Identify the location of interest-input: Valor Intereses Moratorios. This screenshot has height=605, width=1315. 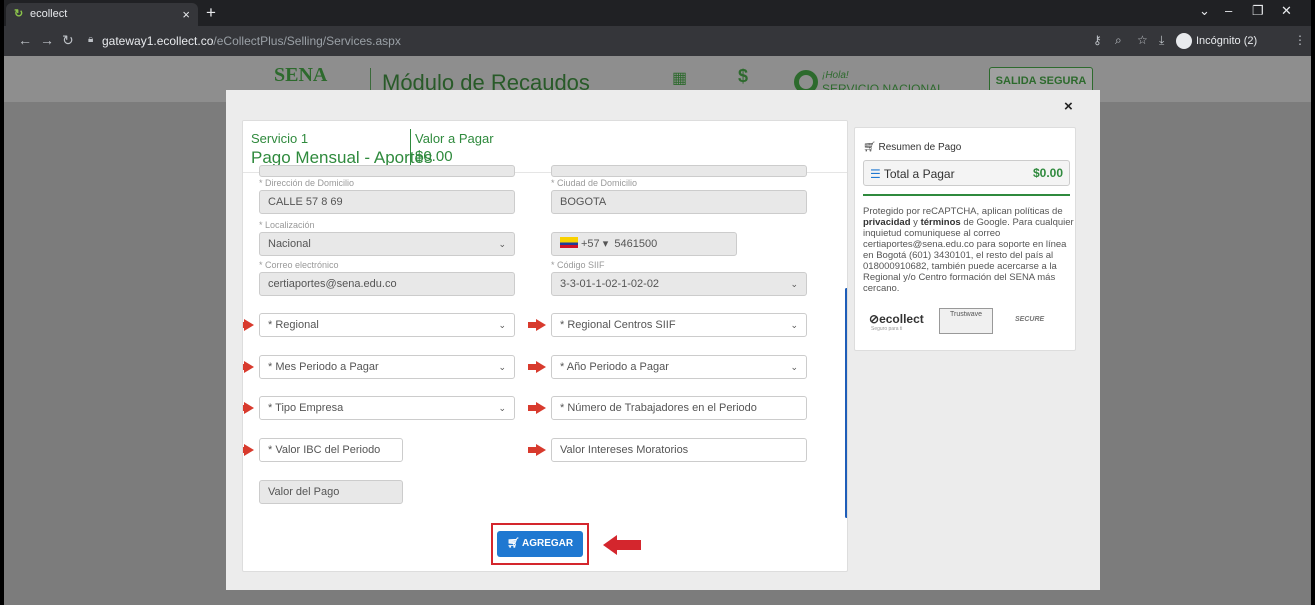
(679, 450).